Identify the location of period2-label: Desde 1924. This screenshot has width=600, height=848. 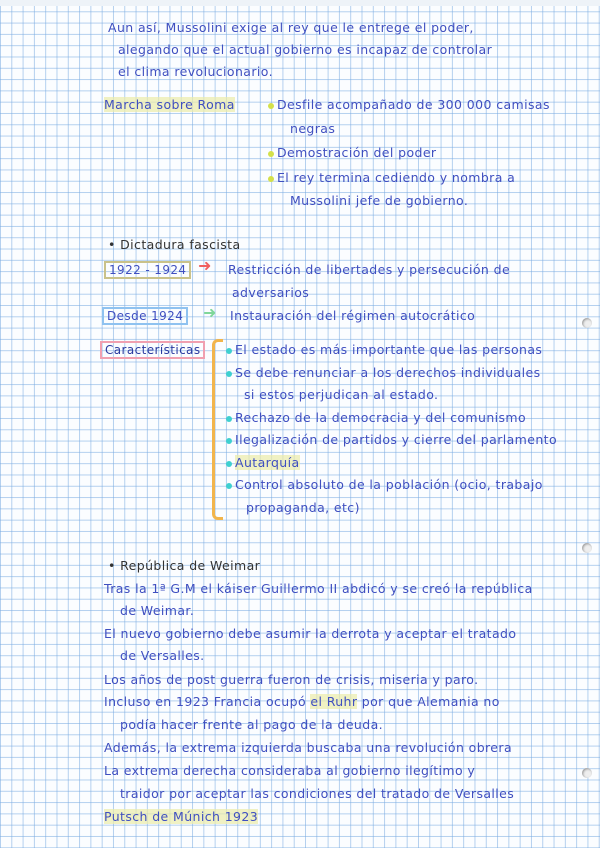
(145, 316).